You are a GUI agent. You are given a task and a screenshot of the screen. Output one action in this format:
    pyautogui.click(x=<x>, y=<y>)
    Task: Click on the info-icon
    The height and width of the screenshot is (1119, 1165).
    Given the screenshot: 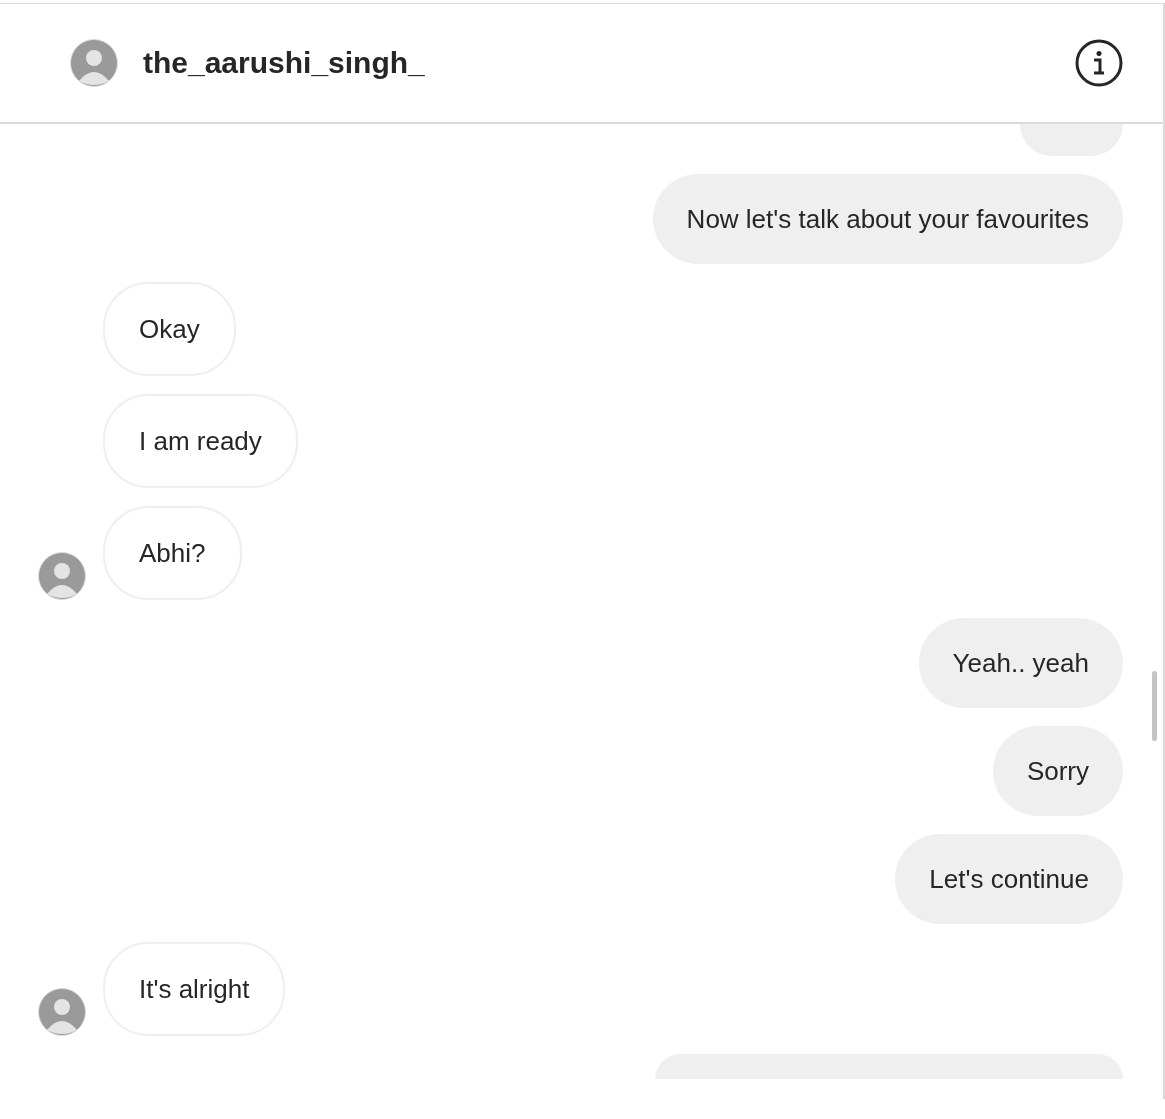 What is the action you would take?
    pyautogui.click(x=1099, y=63)
    